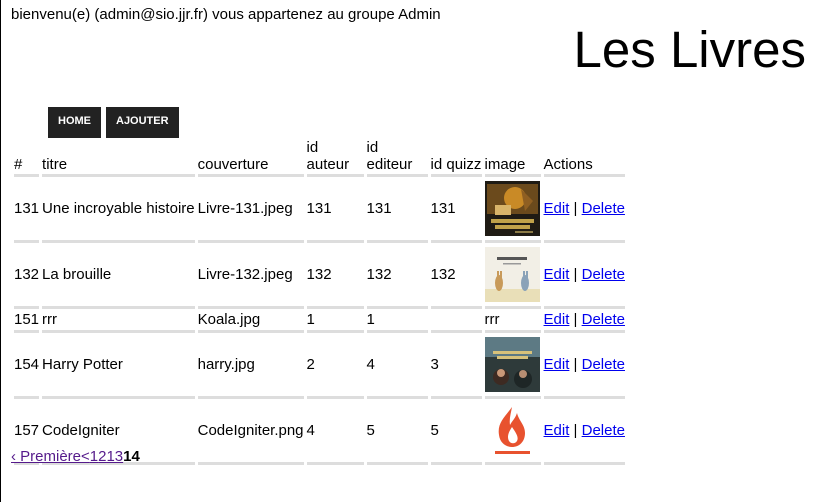 Image resolution: width=823 pixels, height=502 pixels. What do you see at coordinates (335, 158) in the screenshot?
I see `header-id-auteur: id auteur` at bounding box center [335, 158].